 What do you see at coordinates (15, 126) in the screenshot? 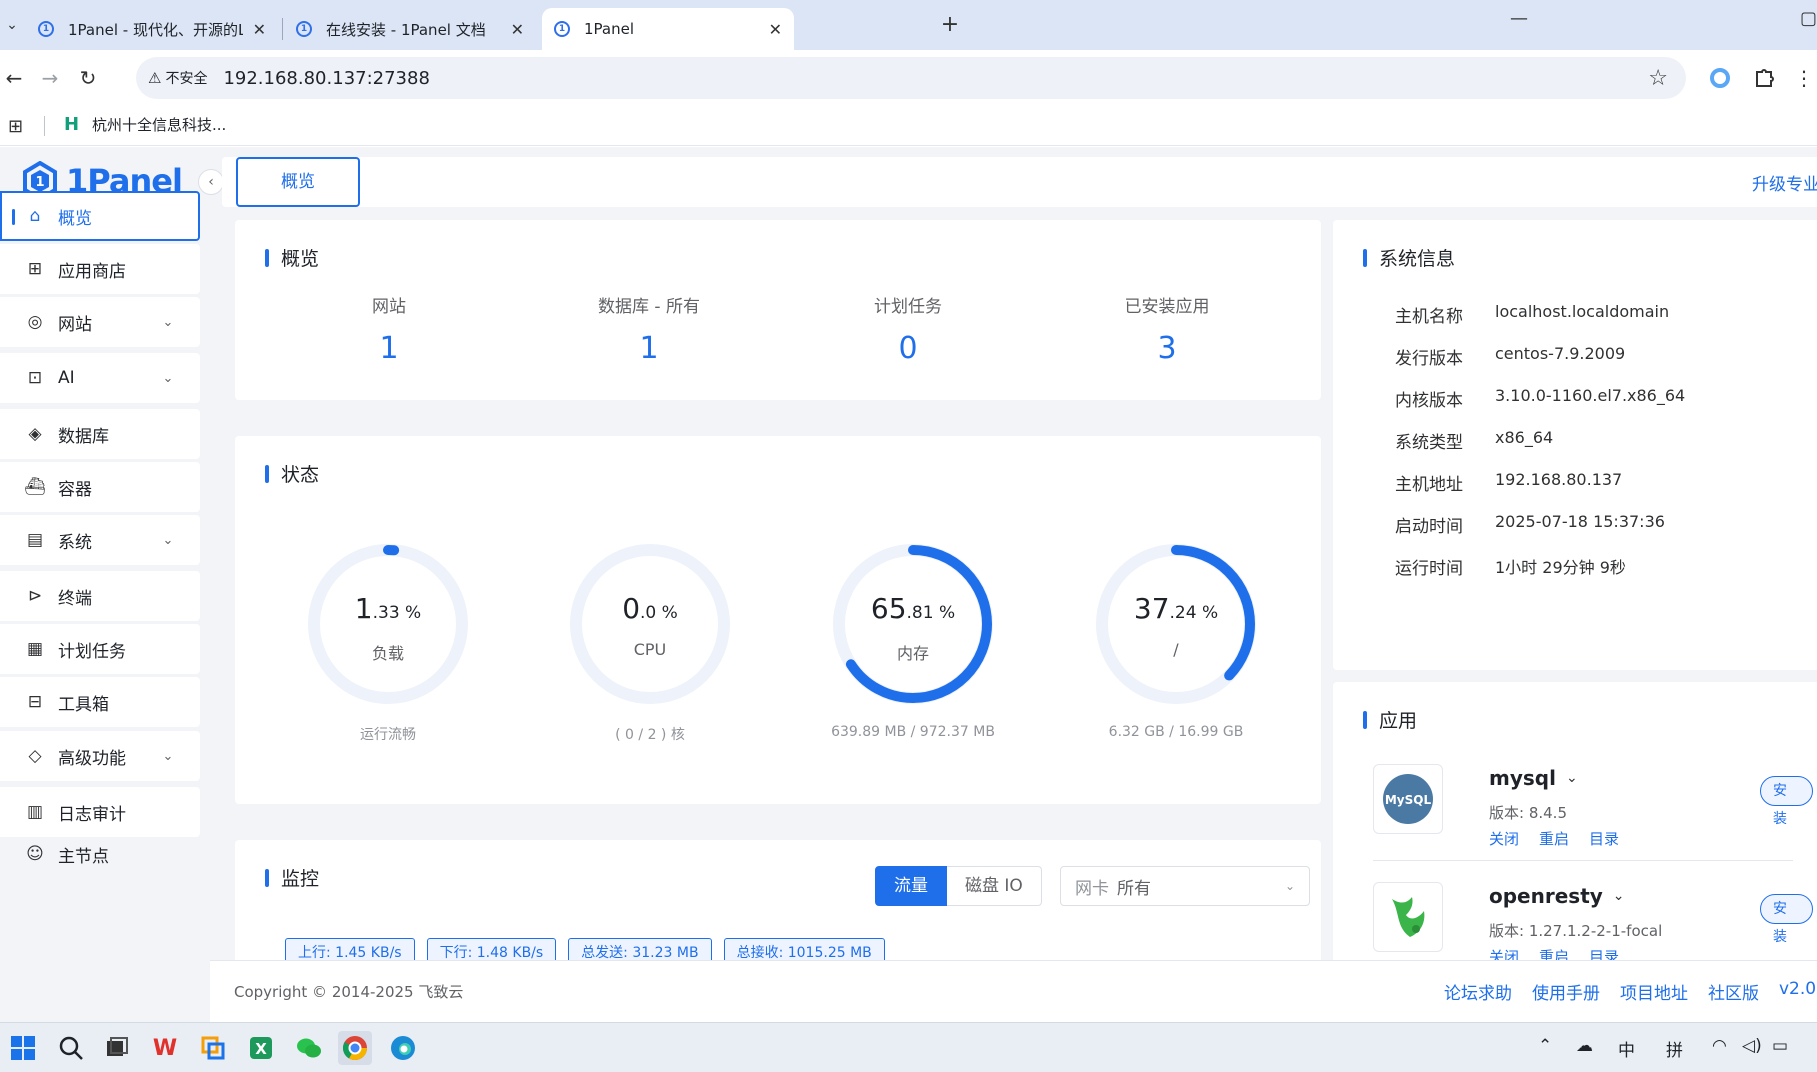
I see `apps-grid-icon: ⊞` at bounding box center [15, 126].